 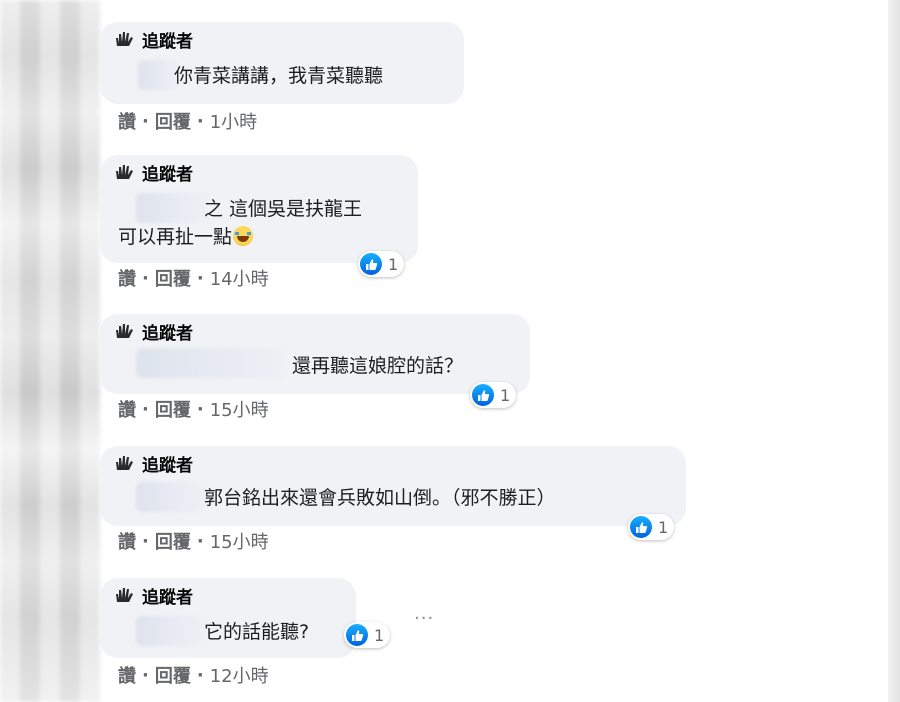 What do you see at coordinates (257, 632) in the screenshot?
I see `comment-text: 它的話能聽?` at bounding box center [257, 632].